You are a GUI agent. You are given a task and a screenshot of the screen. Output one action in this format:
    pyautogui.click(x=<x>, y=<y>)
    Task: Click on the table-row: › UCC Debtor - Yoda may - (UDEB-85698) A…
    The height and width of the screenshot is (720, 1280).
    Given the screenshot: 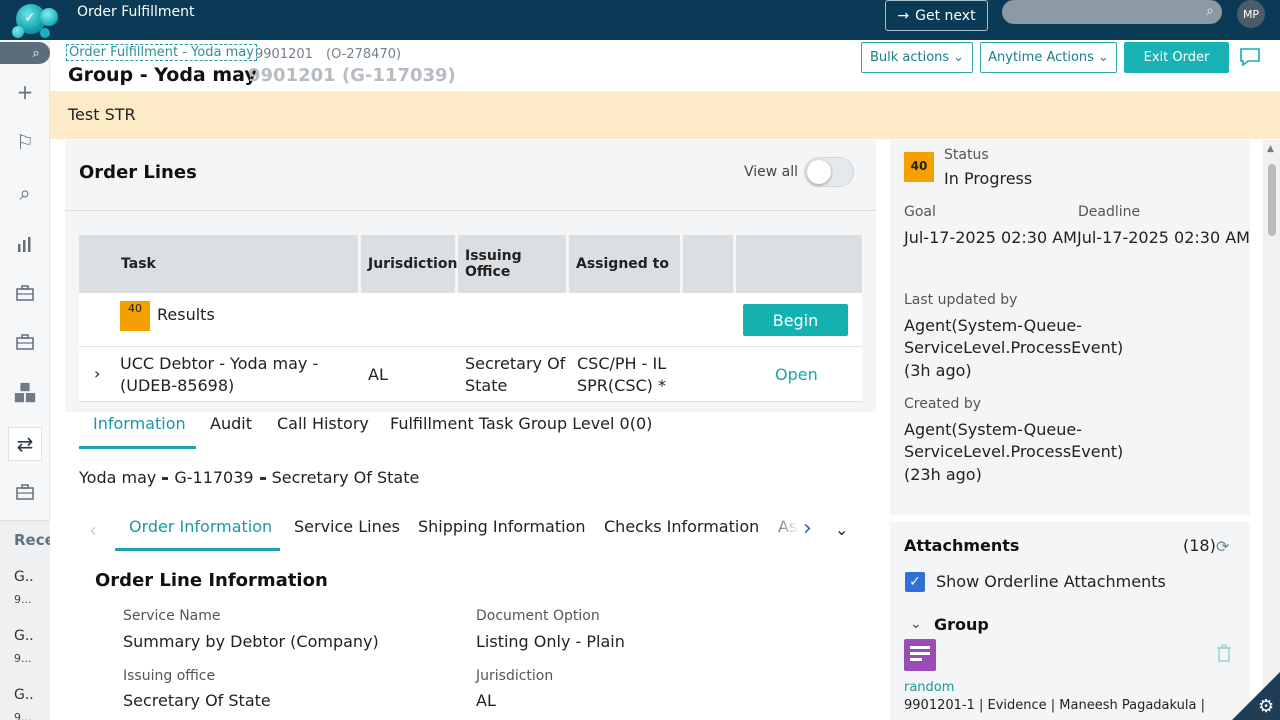 What is the action you would take?
    pyautogui.click(x=470, y=374)
    